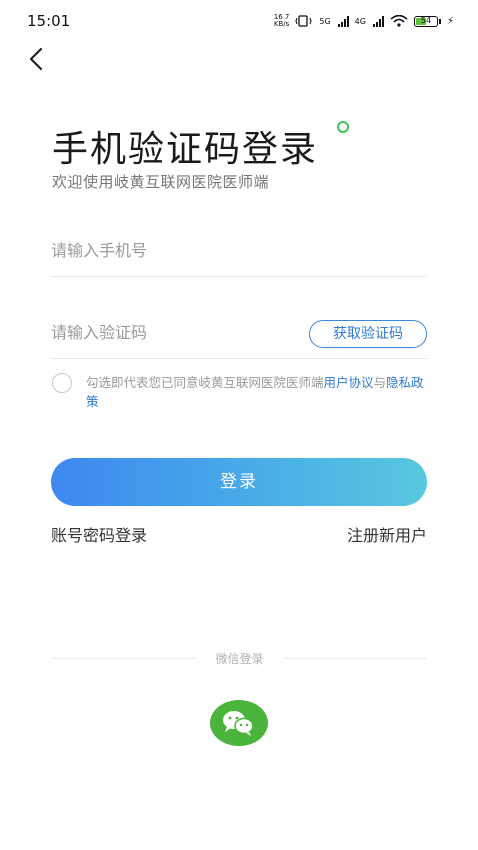 The width and height of the screenshot is (478, 850). What do you see at coordinates (380, 382) in the screenshot?
I see `agreement-conjunction: 与` at bounding box center [380, 382].